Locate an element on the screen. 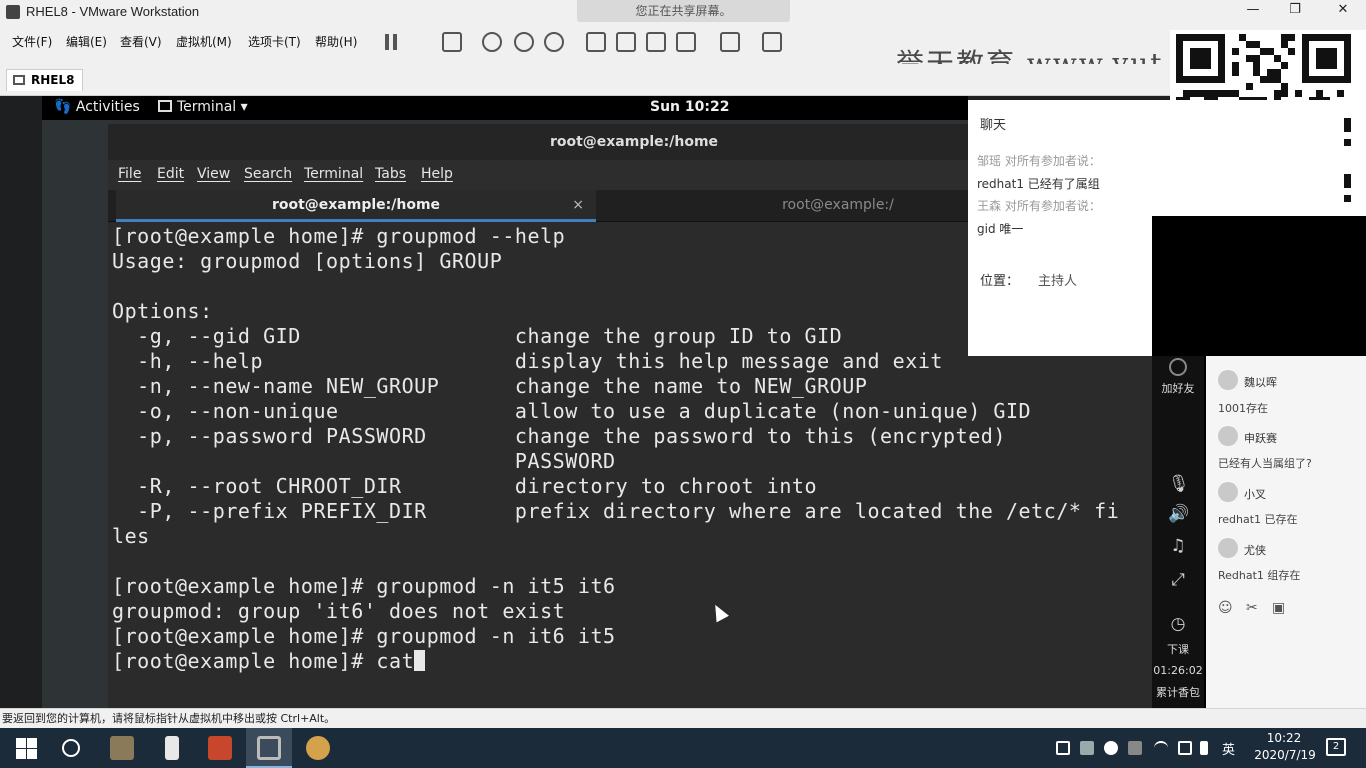  wifi-icon is located at coordinates (1161, 748).